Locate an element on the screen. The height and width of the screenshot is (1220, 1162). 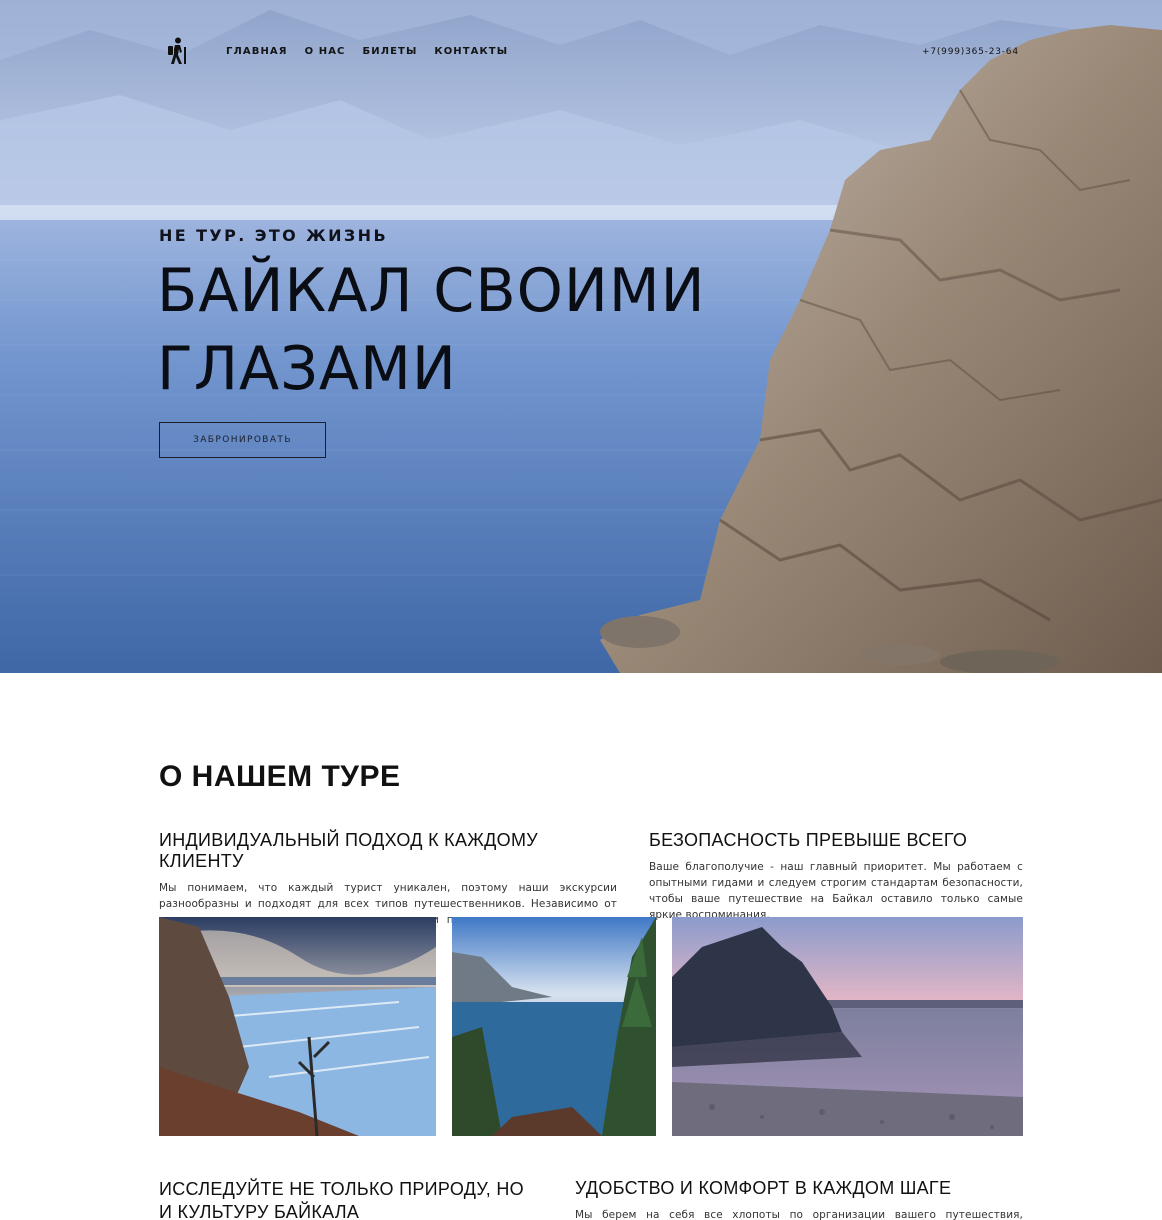
book-button: ЗАБРОНИРОВАТЬ is located at coordinates (242, 440).